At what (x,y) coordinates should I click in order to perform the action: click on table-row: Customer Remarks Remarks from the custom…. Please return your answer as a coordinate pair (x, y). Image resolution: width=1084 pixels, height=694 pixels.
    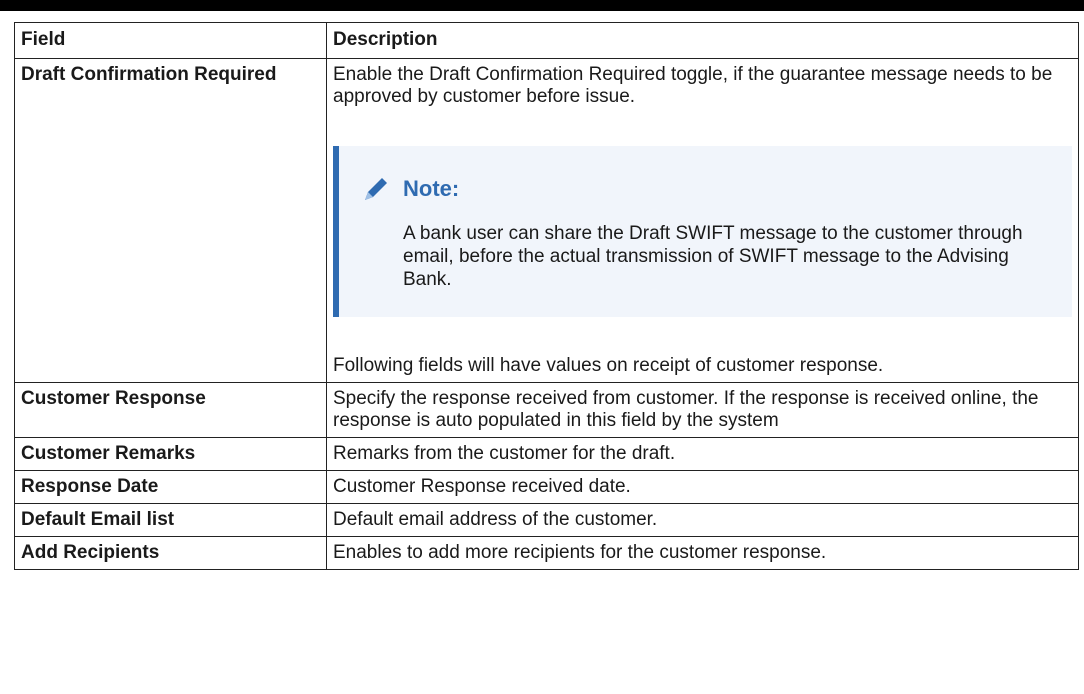
    Looking at the image, I should click on (546, 454).